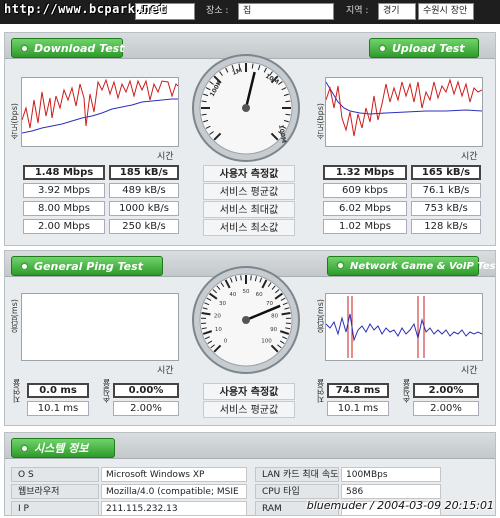 This screenshot has height=518, width=500. What do you see at coordinates (232, 295) in the screenshot?
I see `ping-tick-label: 40` at bounding box center [232, 295].